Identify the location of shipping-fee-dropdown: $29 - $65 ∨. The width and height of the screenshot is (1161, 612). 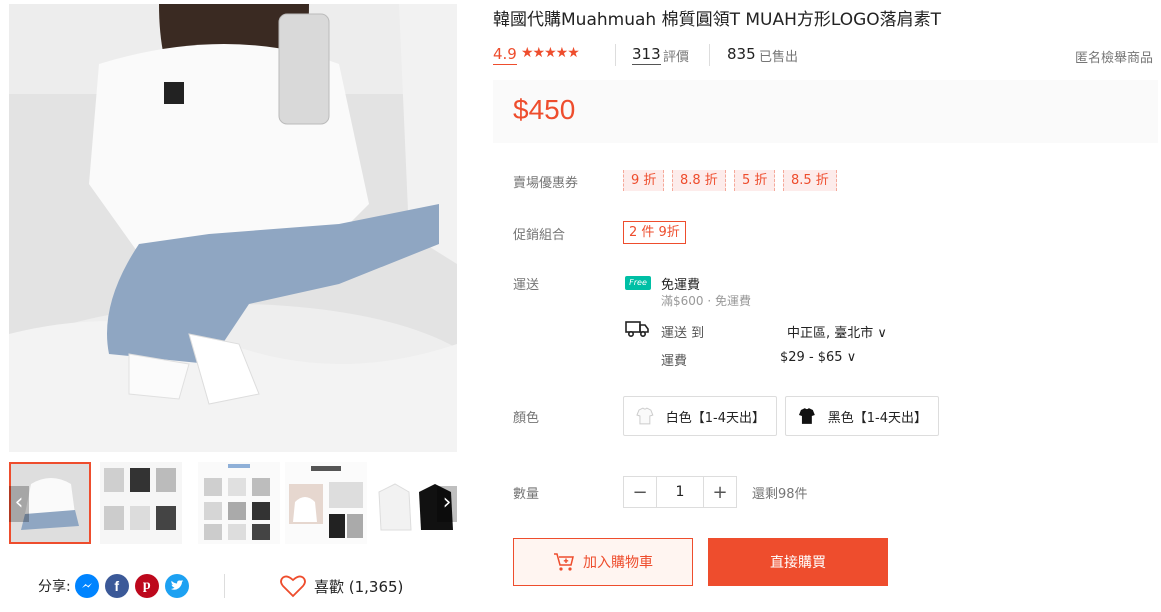
(818, 357).